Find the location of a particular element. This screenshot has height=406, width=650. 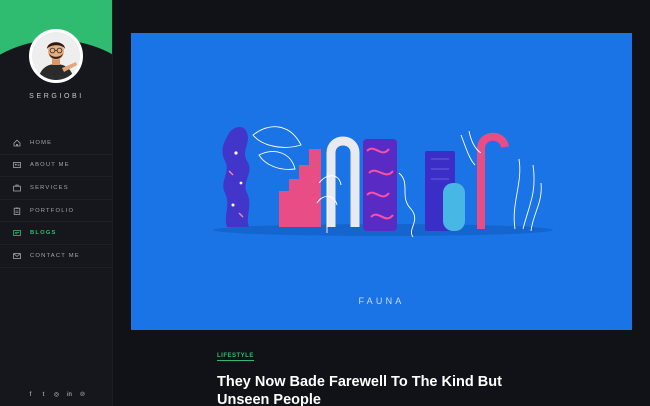

nav-item-blogs: BLOGS is located at coordinates (56, 233).